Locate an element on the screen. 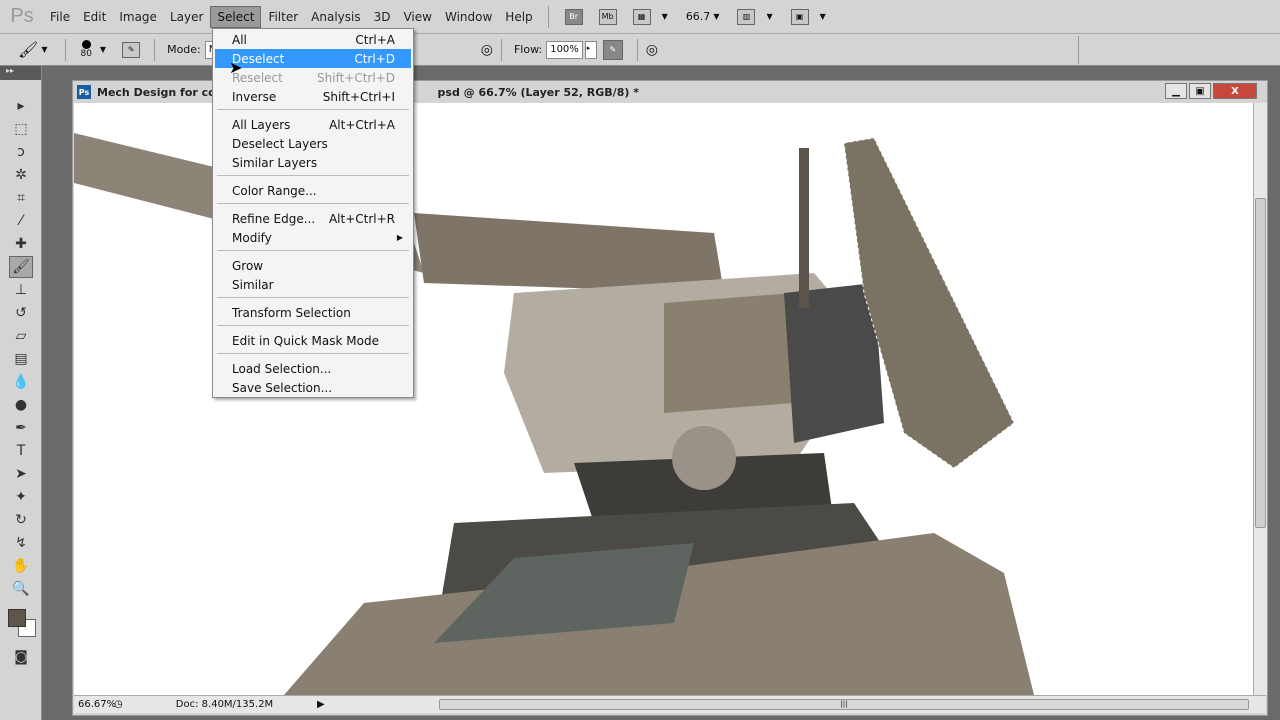 The width and height of the screenshot is (1280, 720). menu-image: Image is located at coordinates (138, 17).